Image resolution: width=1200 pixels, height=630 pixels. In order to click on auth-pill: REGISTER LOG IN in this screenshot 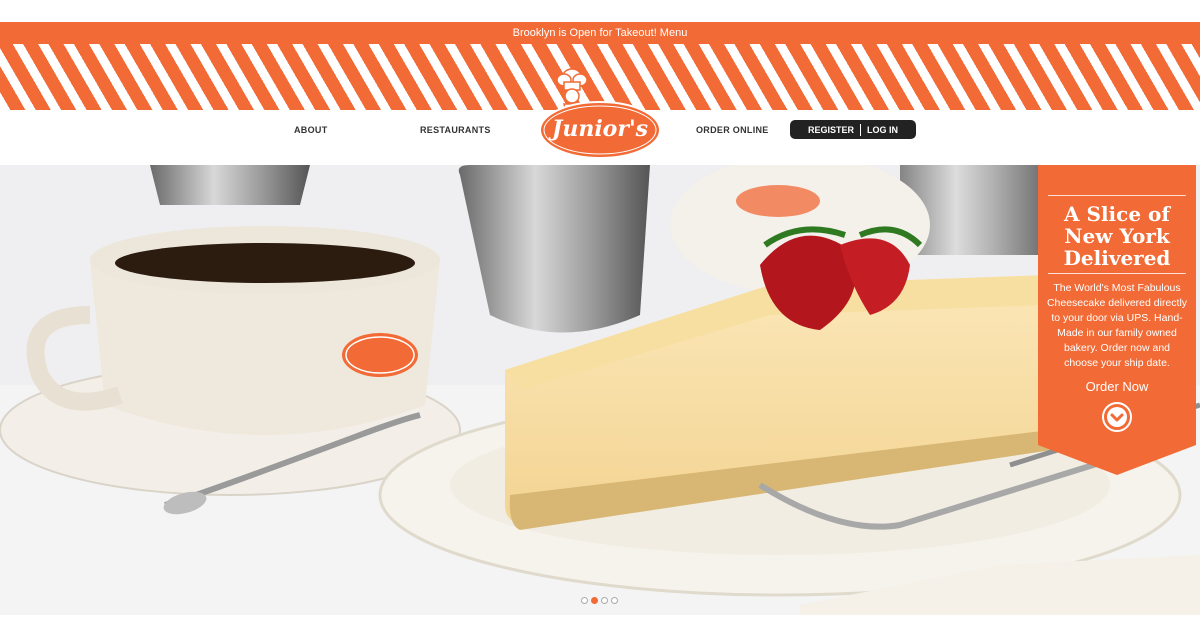, I will do `click(853, 129)`.